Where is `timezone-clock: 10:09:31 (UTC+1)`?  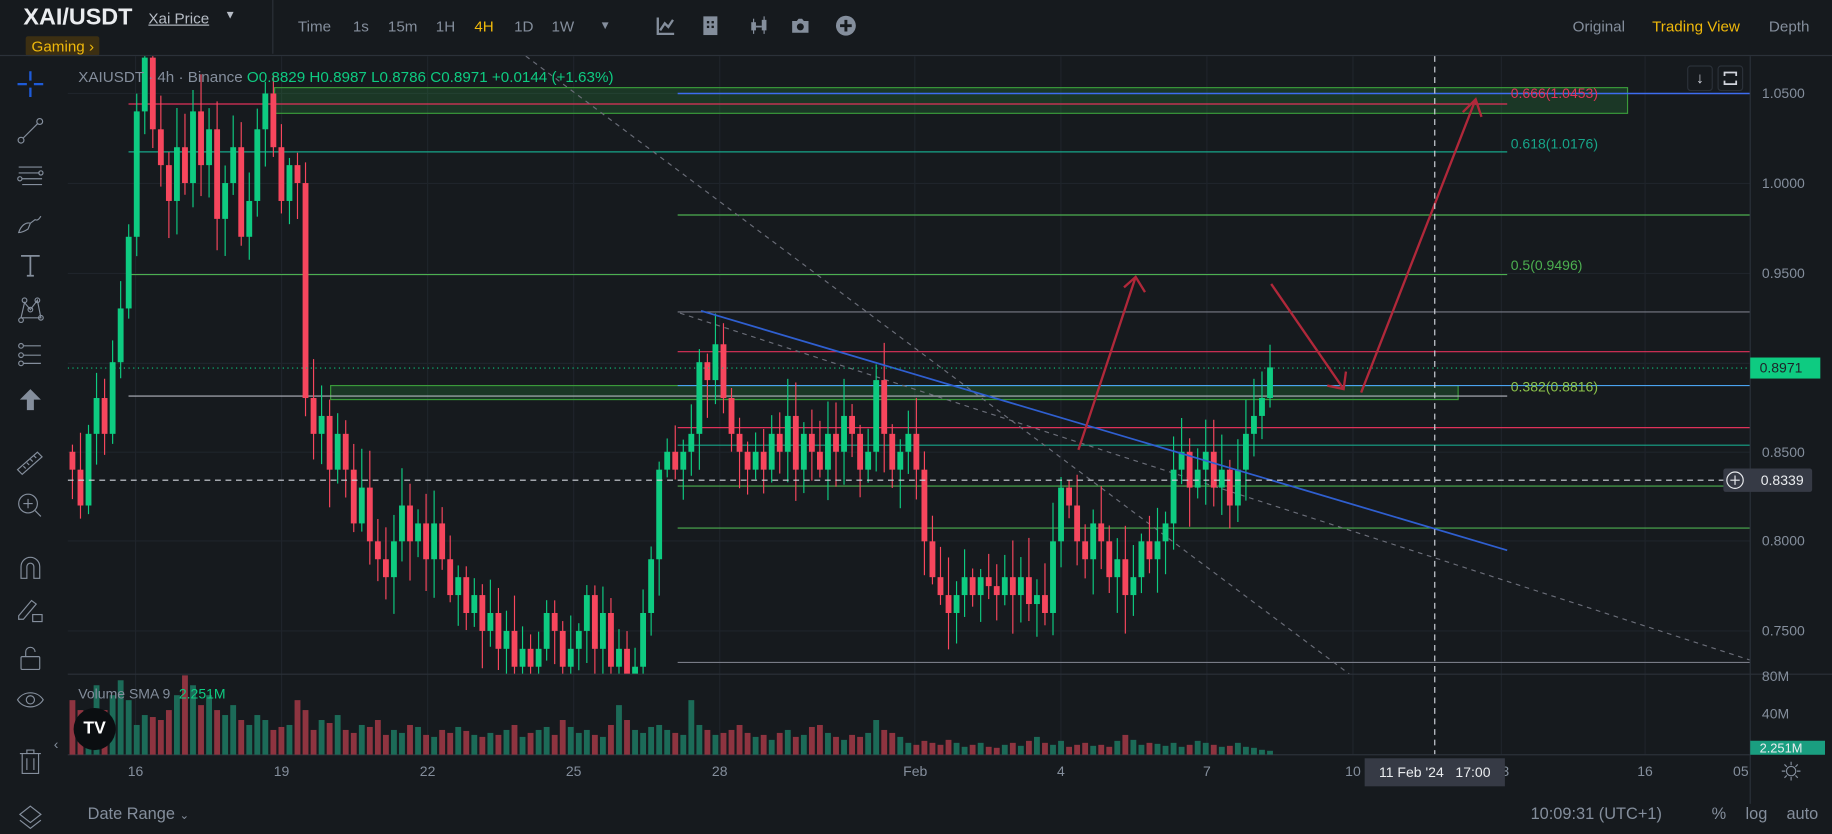
timezone-clock: 10:09:31 (UTC+1) is located at coordinates (1596, 813).